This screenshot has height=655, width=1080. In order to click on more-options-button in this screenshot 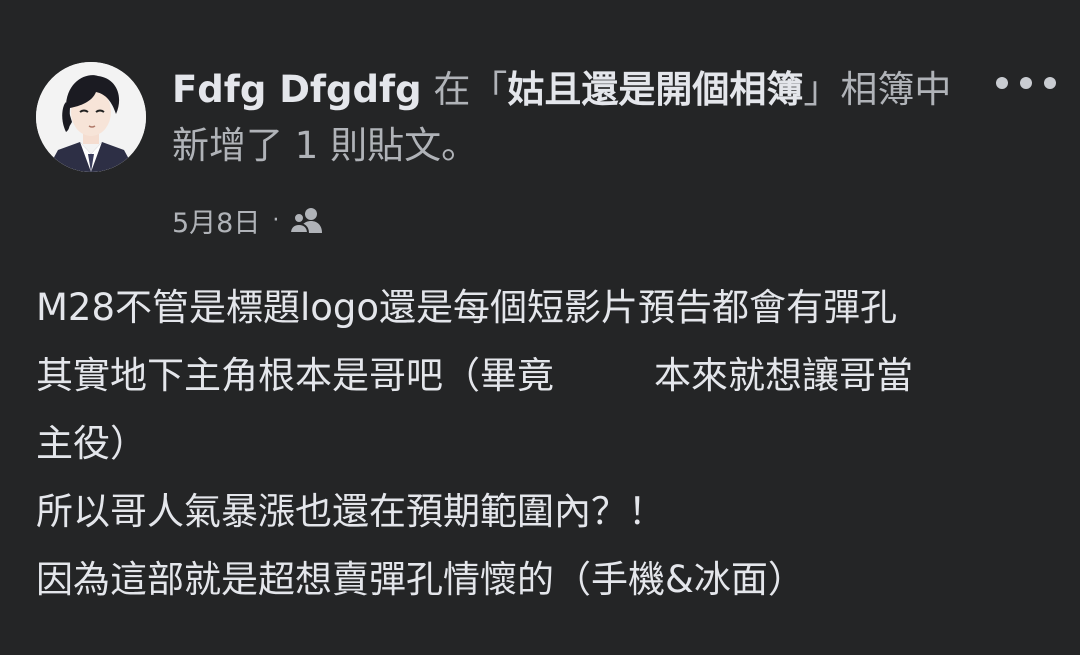, I will do `click(1026, 83)`.